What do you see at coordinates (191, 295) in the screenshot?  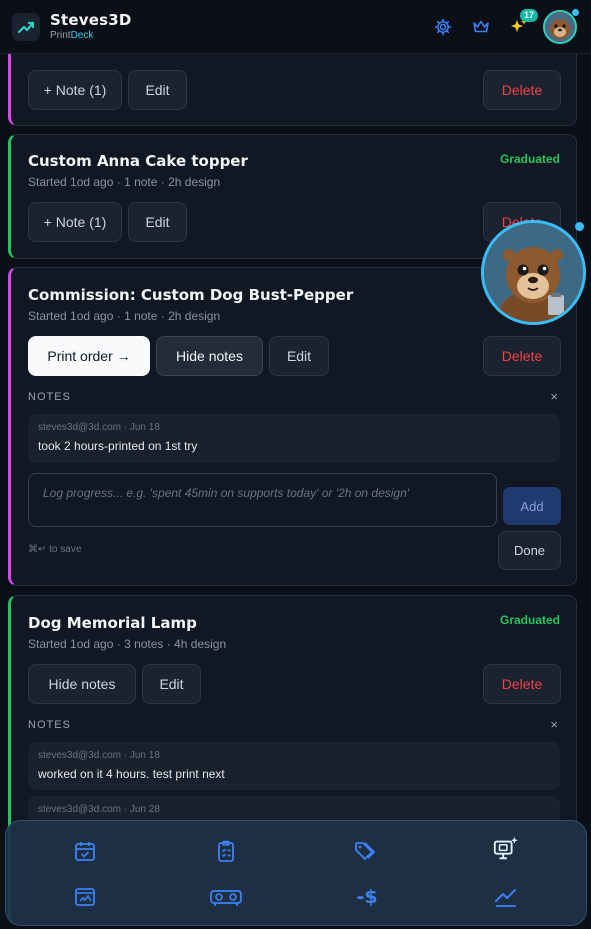 I see `project-title: Commission: Custom Dog Bust-Pepper` at bounding box center [191, 295].